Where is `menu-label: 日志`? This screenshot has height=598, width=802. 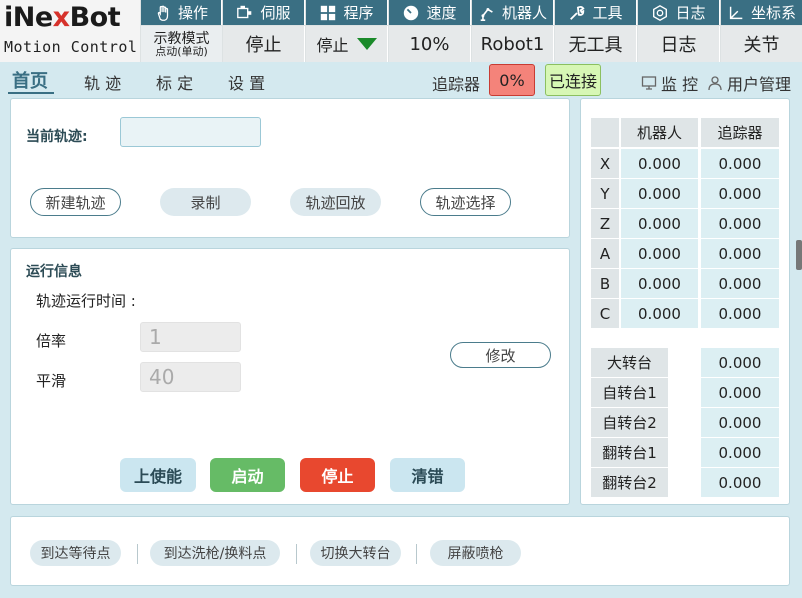 menu-label: 日志 is located at coordinates (690, 13).